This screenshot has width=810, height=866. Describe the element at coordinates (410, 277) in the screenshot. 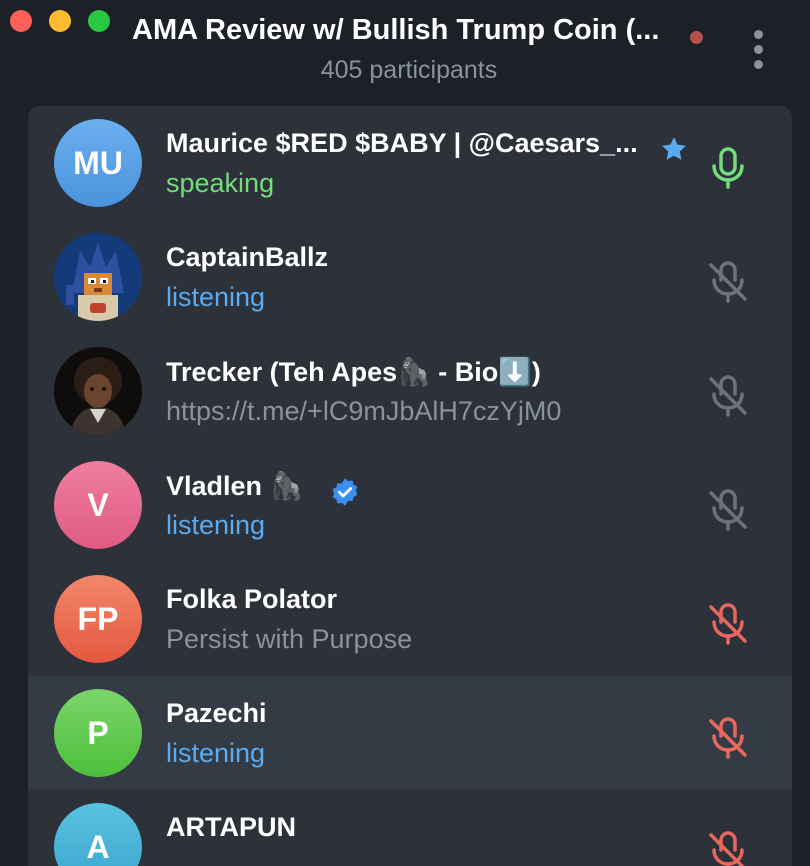

I see `participant-row: CaptainBallz listening` at that location.